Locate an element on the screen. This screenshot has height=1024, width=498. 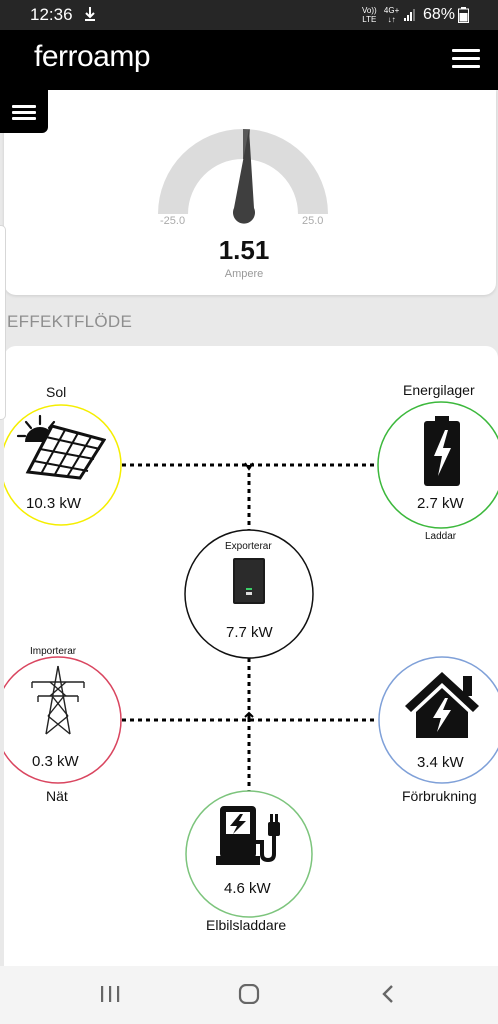
house-icon is located at coordinates (442, 705).